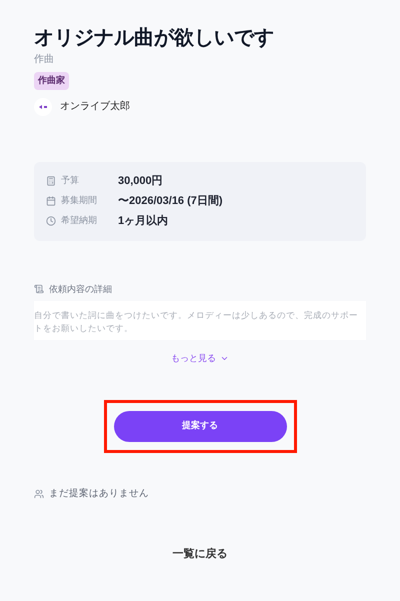 Image resolution: width=400 pixels, height=601 pixels. I want to click on details-text: 自分で書いた詞に曲をつけたいです。メロディーは少しあるので、完成のサポートをお願いしたいです。, so click(196, 322).